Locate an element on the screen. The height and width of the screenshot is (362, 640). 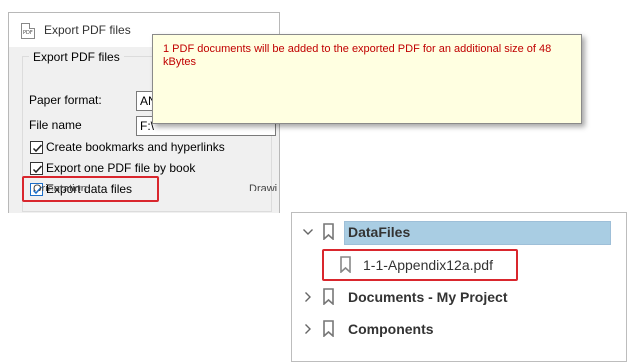
create-bookmarks-label: Create bookmarks and hyperlinks is located at coordinates (135, 147).